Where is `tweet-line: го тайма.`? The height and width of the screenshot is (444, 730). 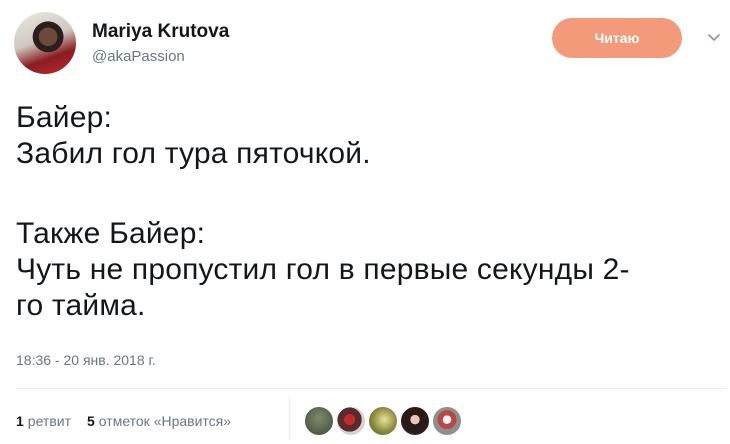
tweet-line: го тайма. is located at coordinates (81, 305).